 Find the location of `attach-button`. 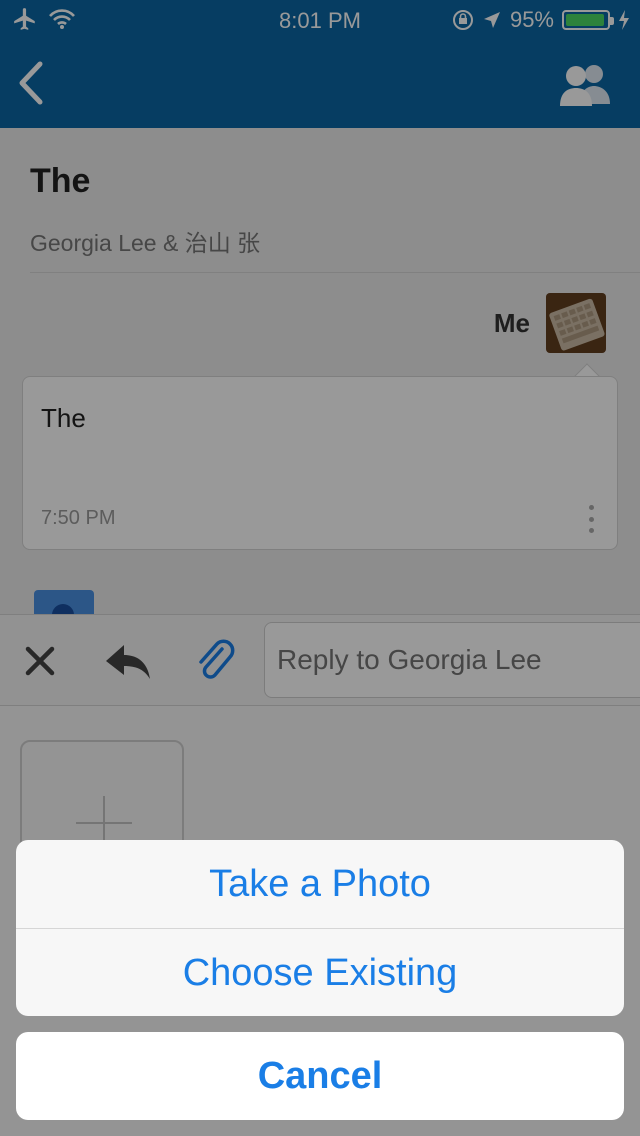

attach-button is located at coordinates (216, 661).